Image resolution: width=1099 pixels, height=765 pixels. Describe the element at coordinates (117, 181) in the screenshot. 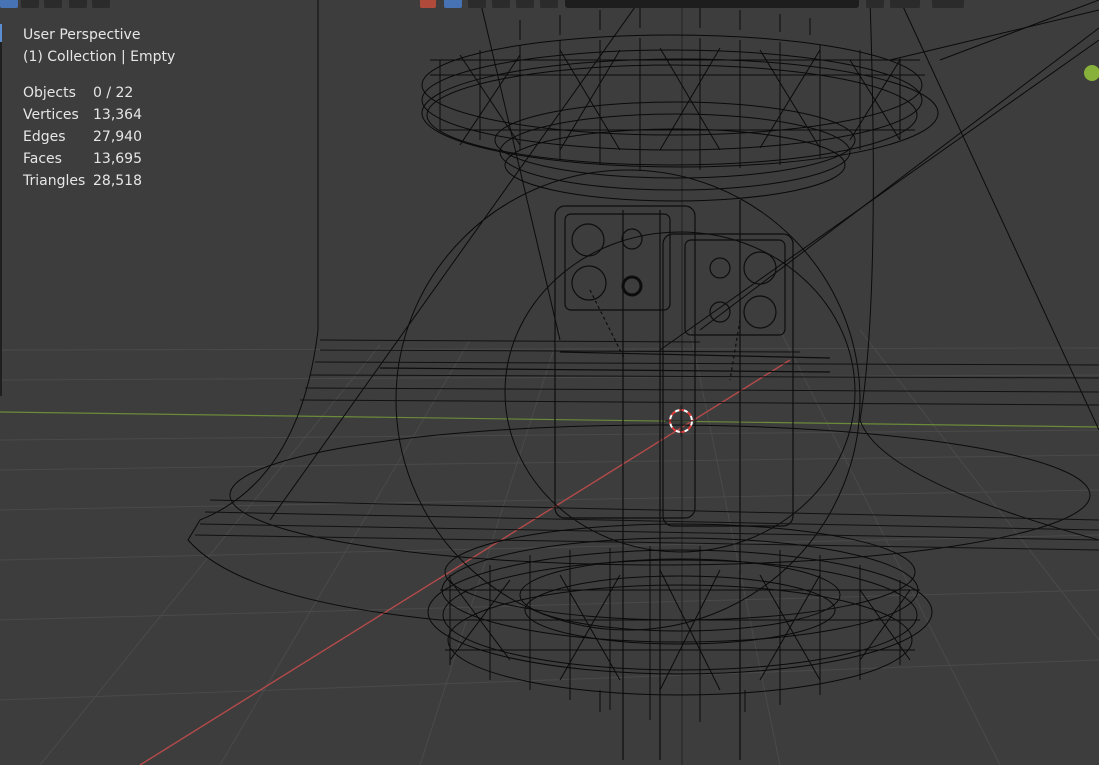

I see `stat-value: 28,518` at that location.